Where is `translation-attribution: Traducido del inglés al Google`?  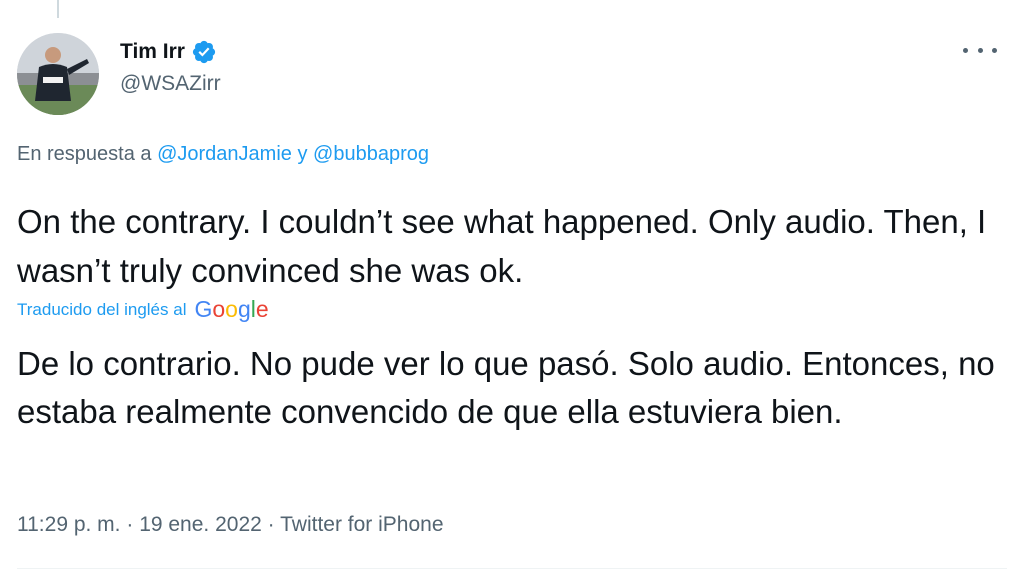 translation-attribution: Traducido del inglés al Google is located at coordinates (143, 309).